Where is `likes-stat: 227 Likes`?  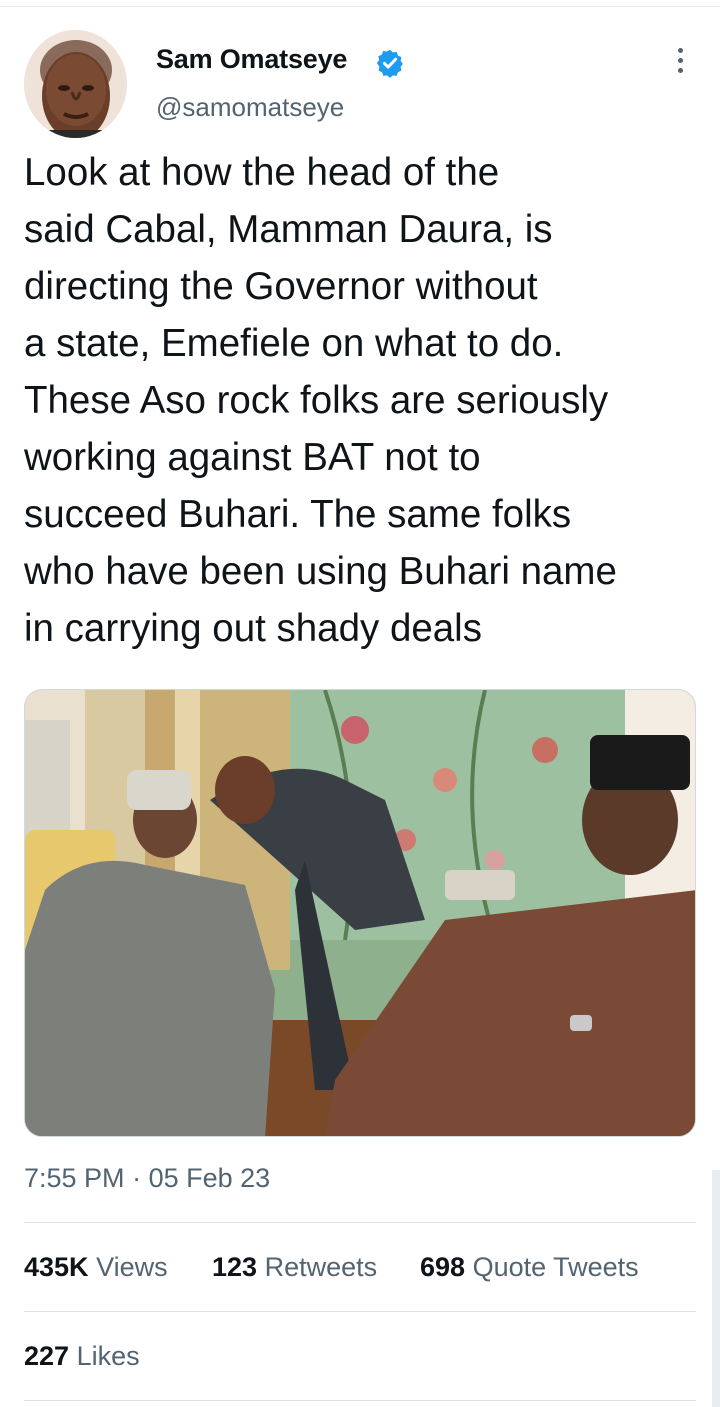 likes-stat: 227 Likes is located at coordinates (82, 1356).